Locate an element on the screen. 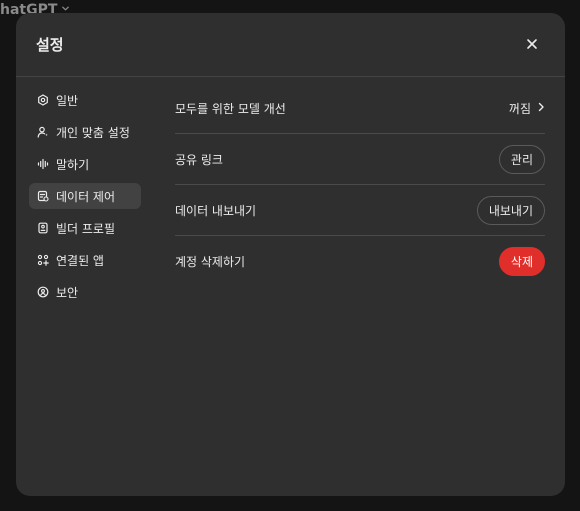 This screenshot has height=511, width=580. gear-icon is located at coordinates (43, 100).